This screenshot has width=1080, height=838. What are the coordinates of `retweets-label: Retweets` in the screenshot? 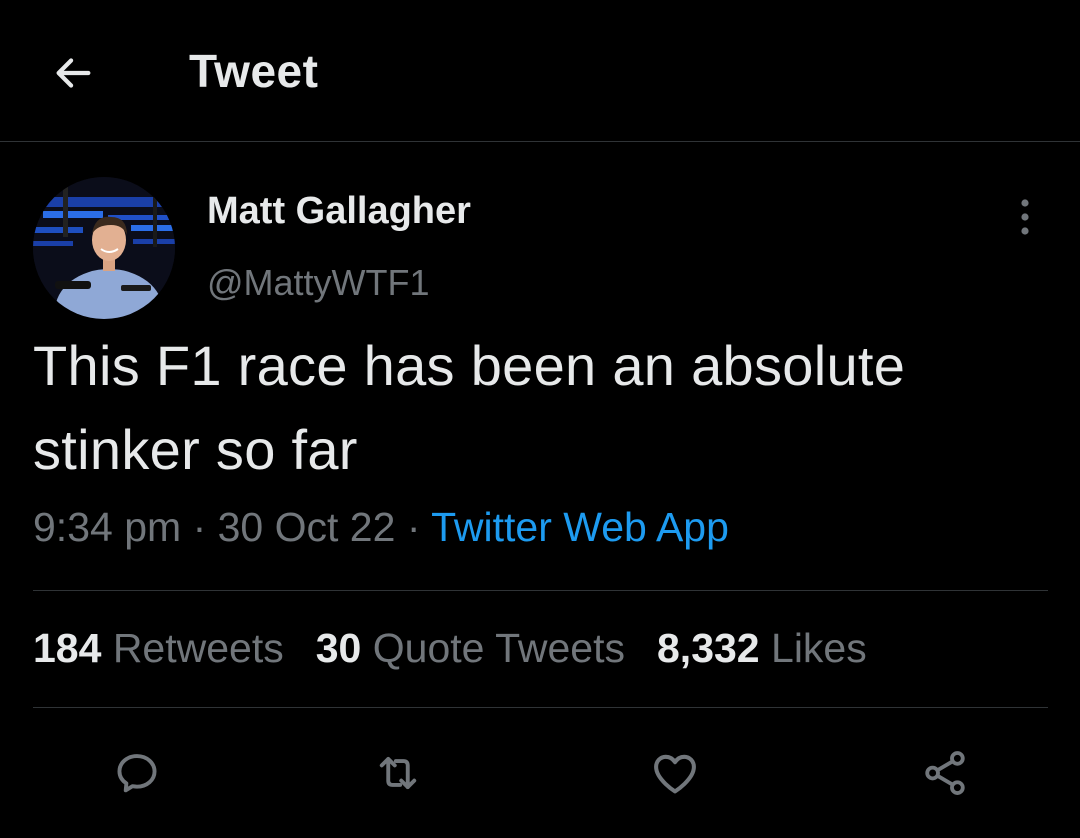 It's located at (198, 648).